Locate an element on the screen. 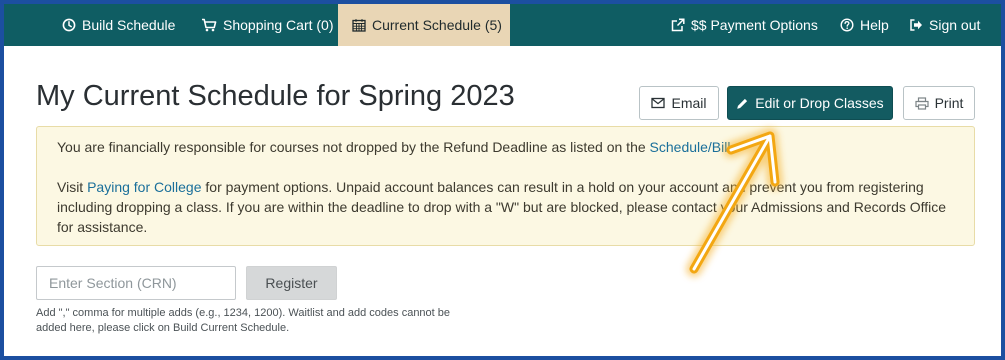  nav-build-schedule-label: Build Schedule is located at coordinates (129, 25).